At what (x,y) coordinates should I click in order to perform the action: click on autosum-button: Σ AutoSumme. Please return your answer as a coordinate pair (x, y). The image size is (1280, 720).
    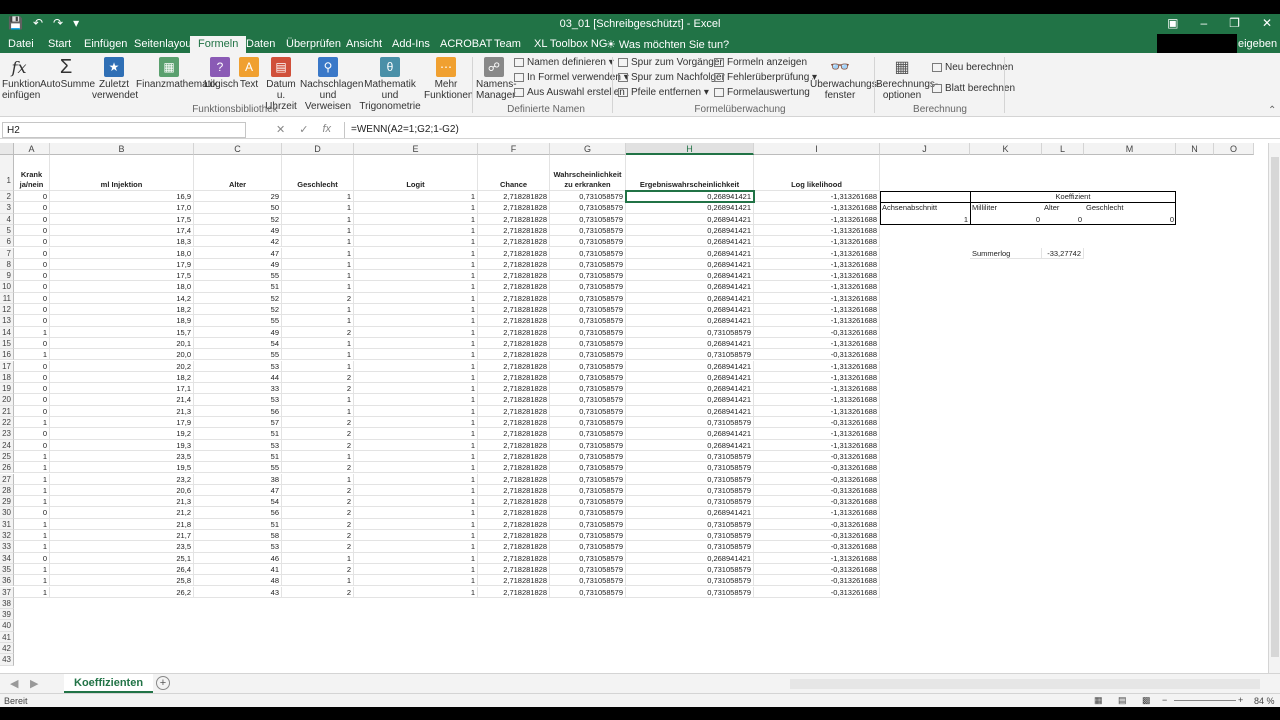
    Looking at the image, I should click on (67, 74).